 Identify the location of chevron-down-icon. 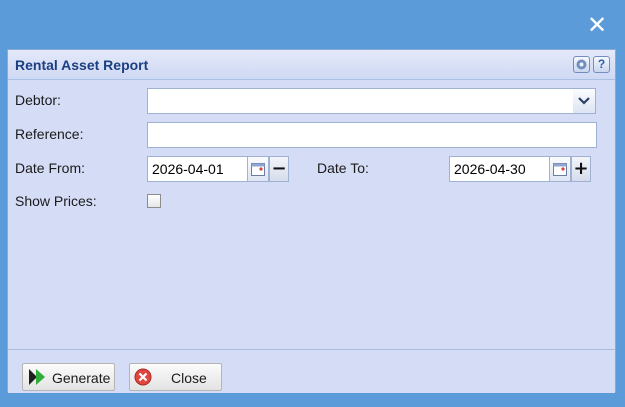
(584, 101).